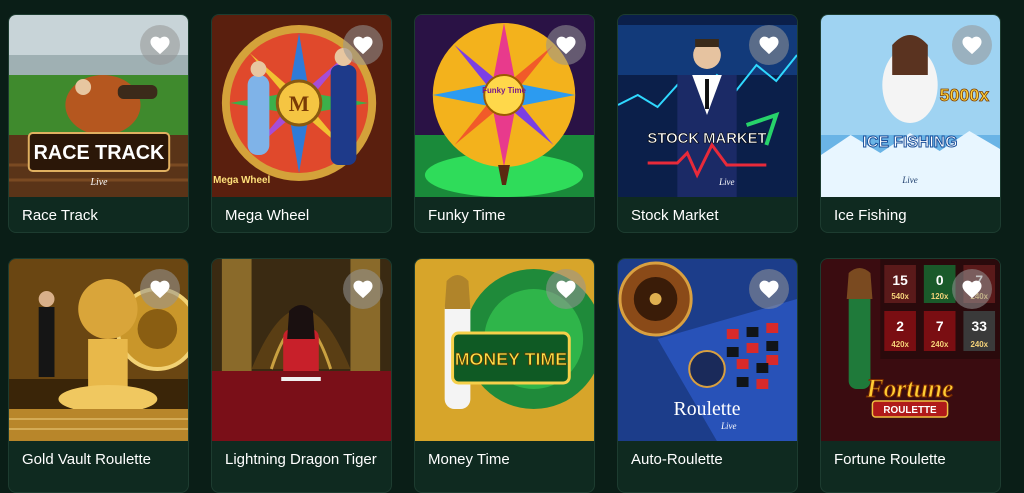 Image resolution: width=1024 pixels, height=493 pixels. I want to click on multiplier-label: 5000x, so click(965, 95).